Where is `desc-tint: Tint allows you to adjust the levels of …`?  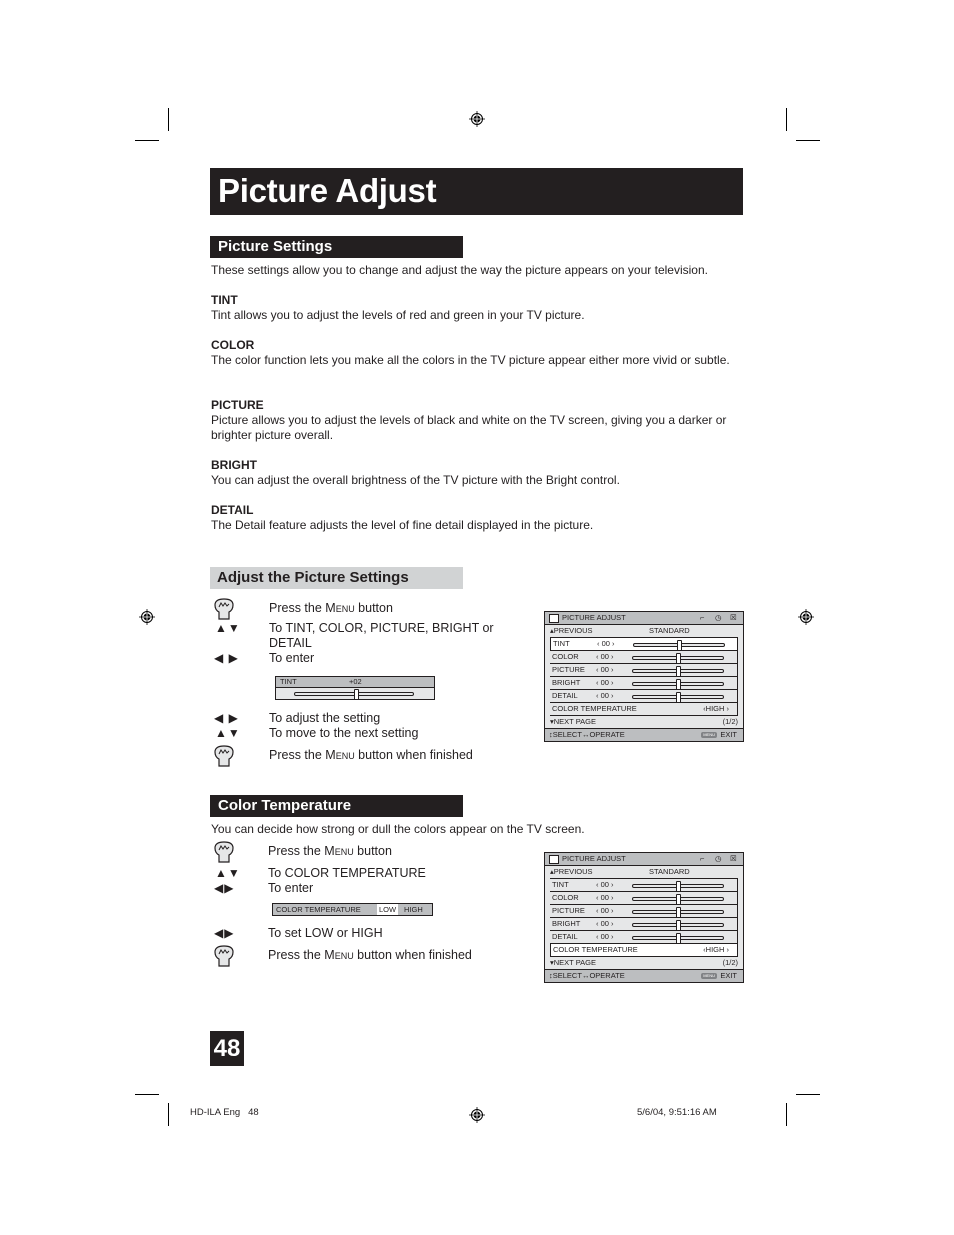 desc-tint: Tint allows you to adjust the levels of … is located at coordinates (398, 315).